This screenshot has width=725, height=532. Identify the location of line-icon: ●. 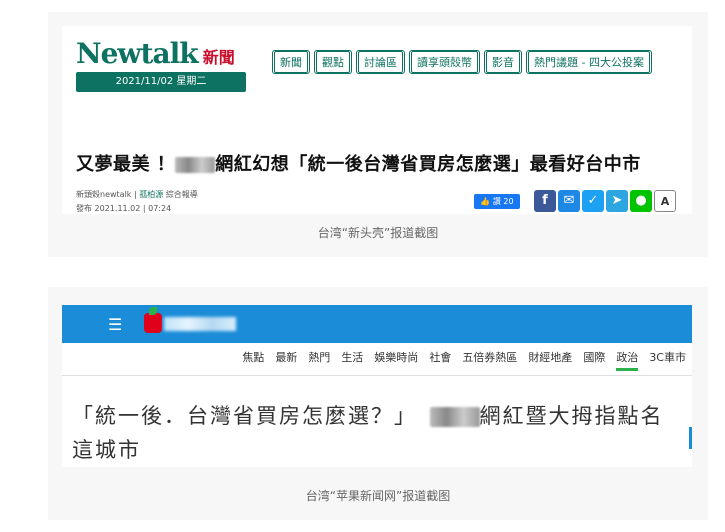
(641, 201).